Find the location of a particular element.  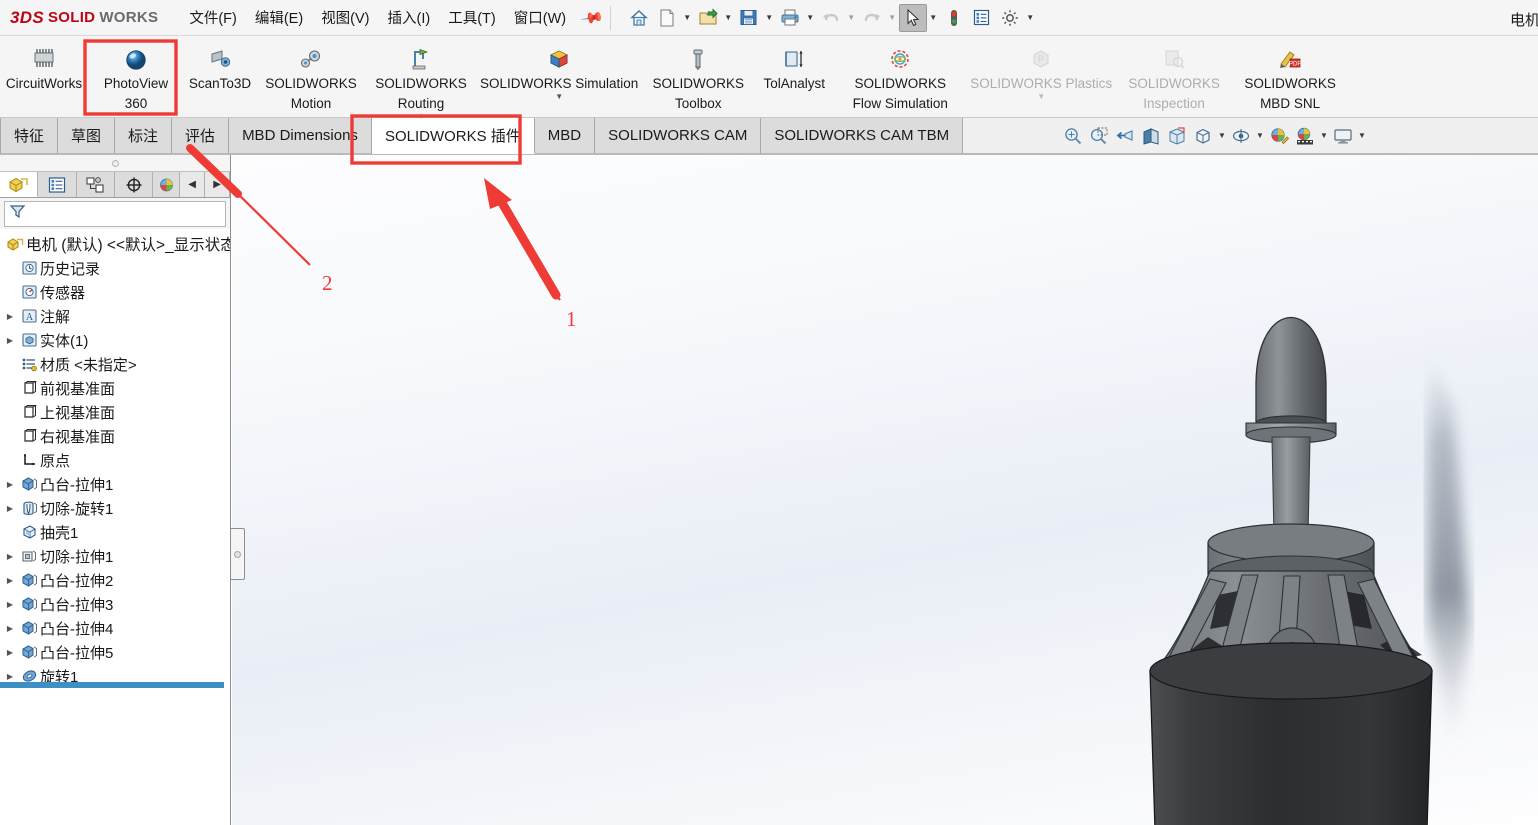

apply-scene-caret: ▼ is located at coordinates (1324, 136).